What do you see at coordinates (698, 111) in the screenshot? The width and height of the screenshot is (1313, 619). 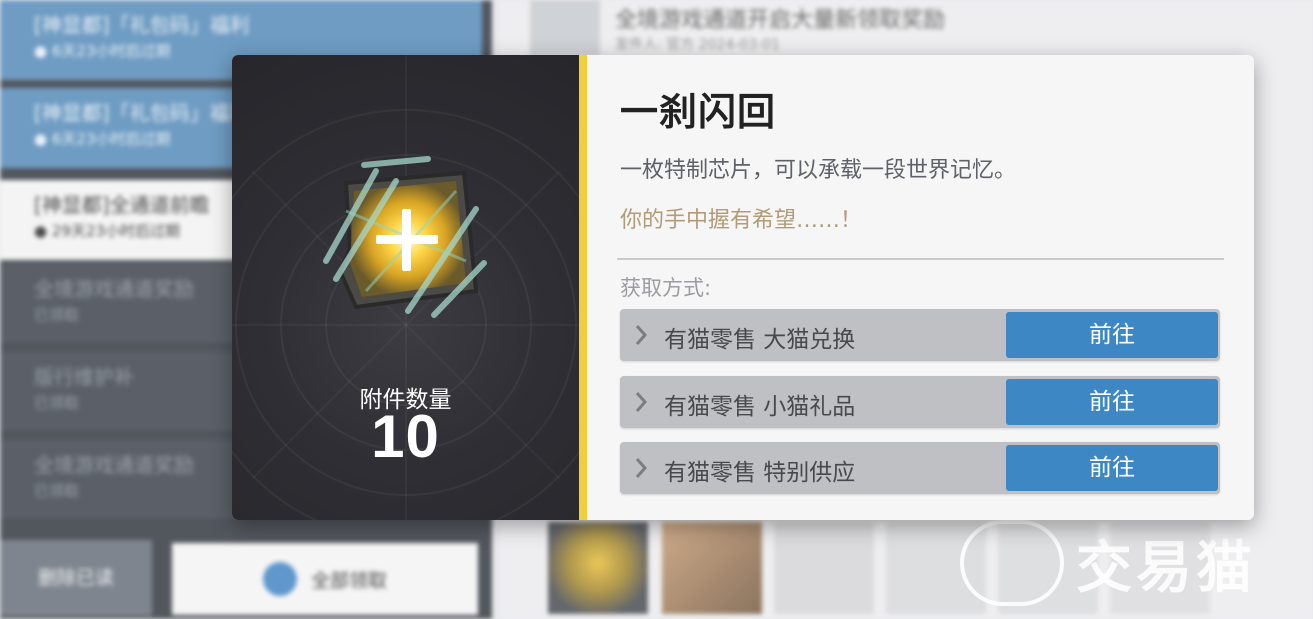 I see `item-name: 一刹闪回` at bounding box center [698, 111].